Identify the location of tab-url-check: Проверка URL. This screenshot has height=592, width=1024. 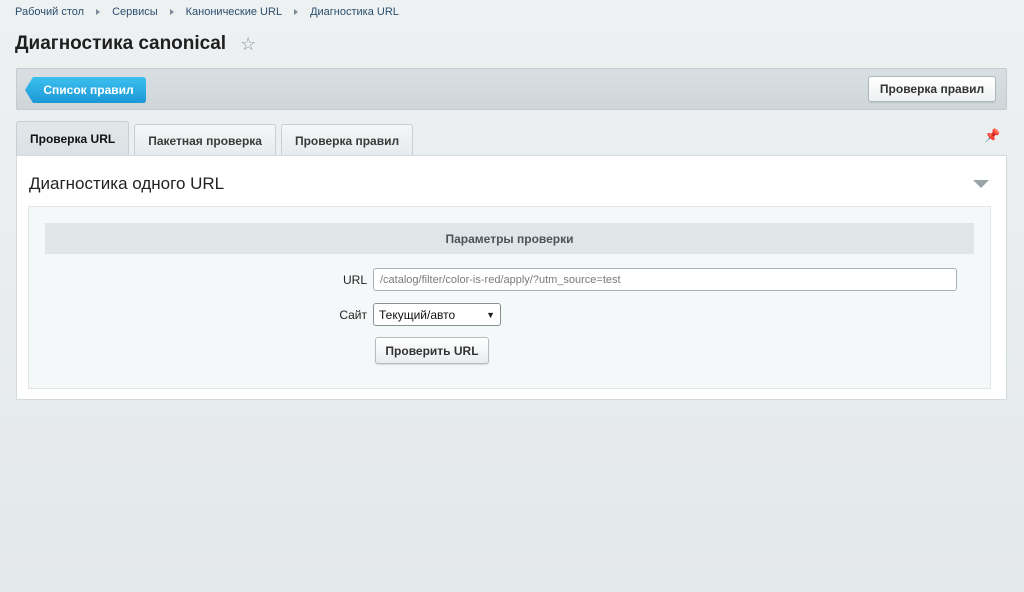
(73, 138).